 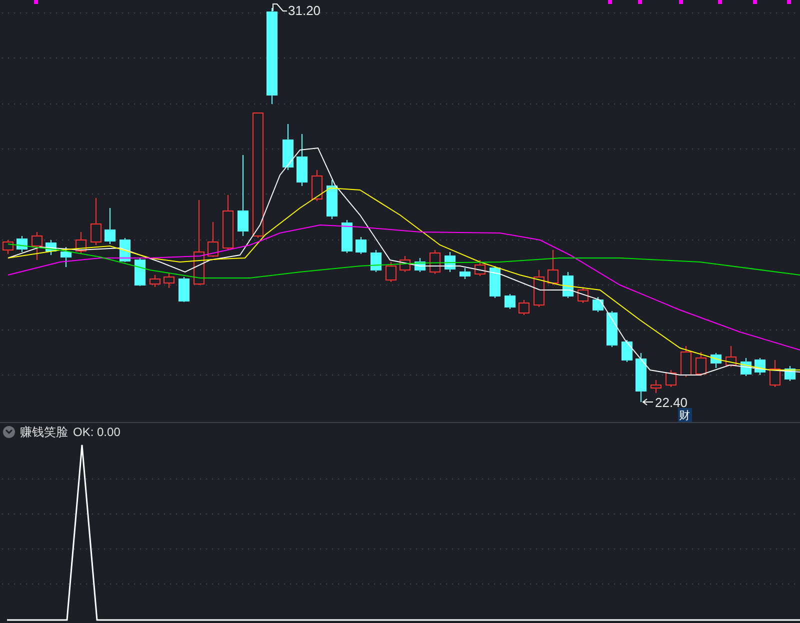 I want to click on low-price-label: 22.40, so click(x=671, y=402).